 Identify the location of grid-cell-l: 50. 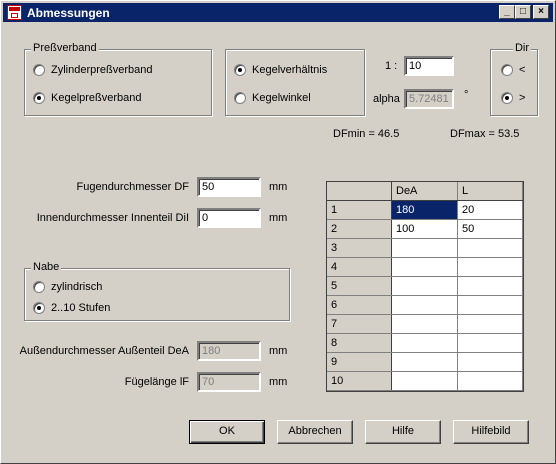
(490, 229).